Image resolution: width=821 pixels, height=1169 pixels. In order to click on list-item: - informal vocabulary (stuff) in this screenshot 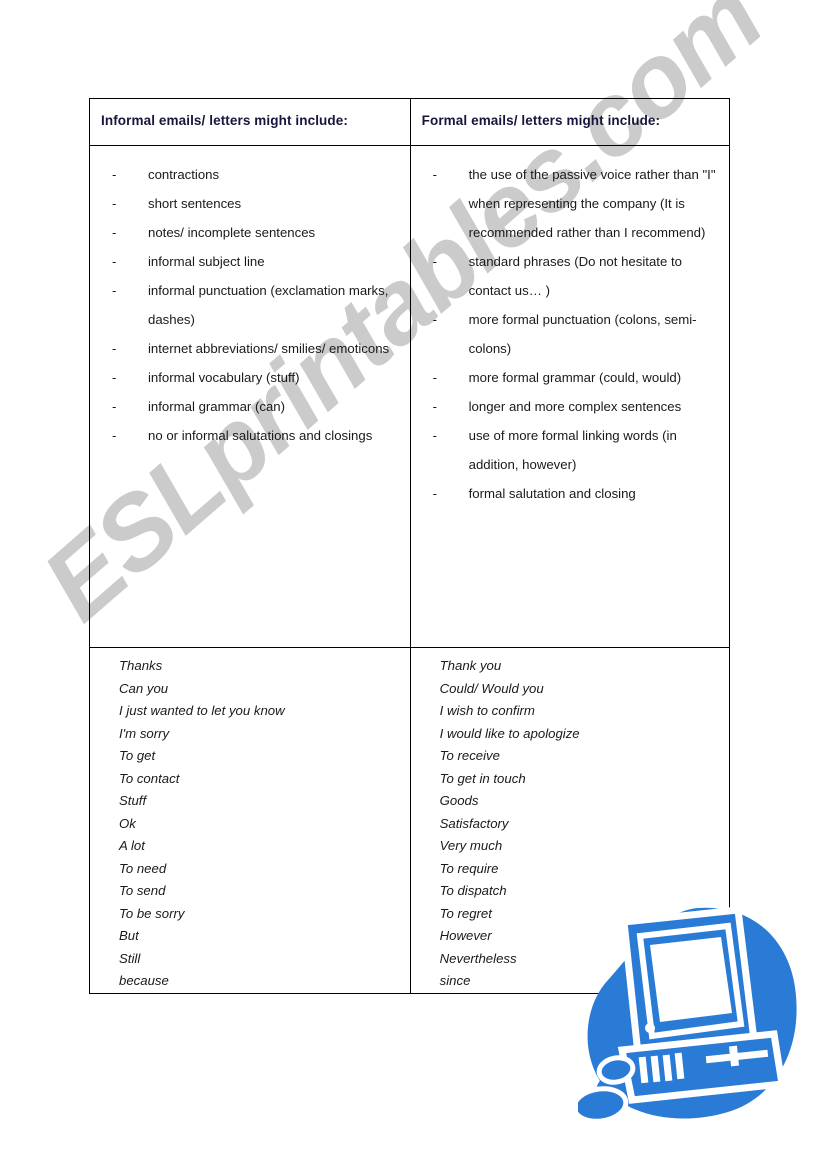, I will do `click(255, 377)`.